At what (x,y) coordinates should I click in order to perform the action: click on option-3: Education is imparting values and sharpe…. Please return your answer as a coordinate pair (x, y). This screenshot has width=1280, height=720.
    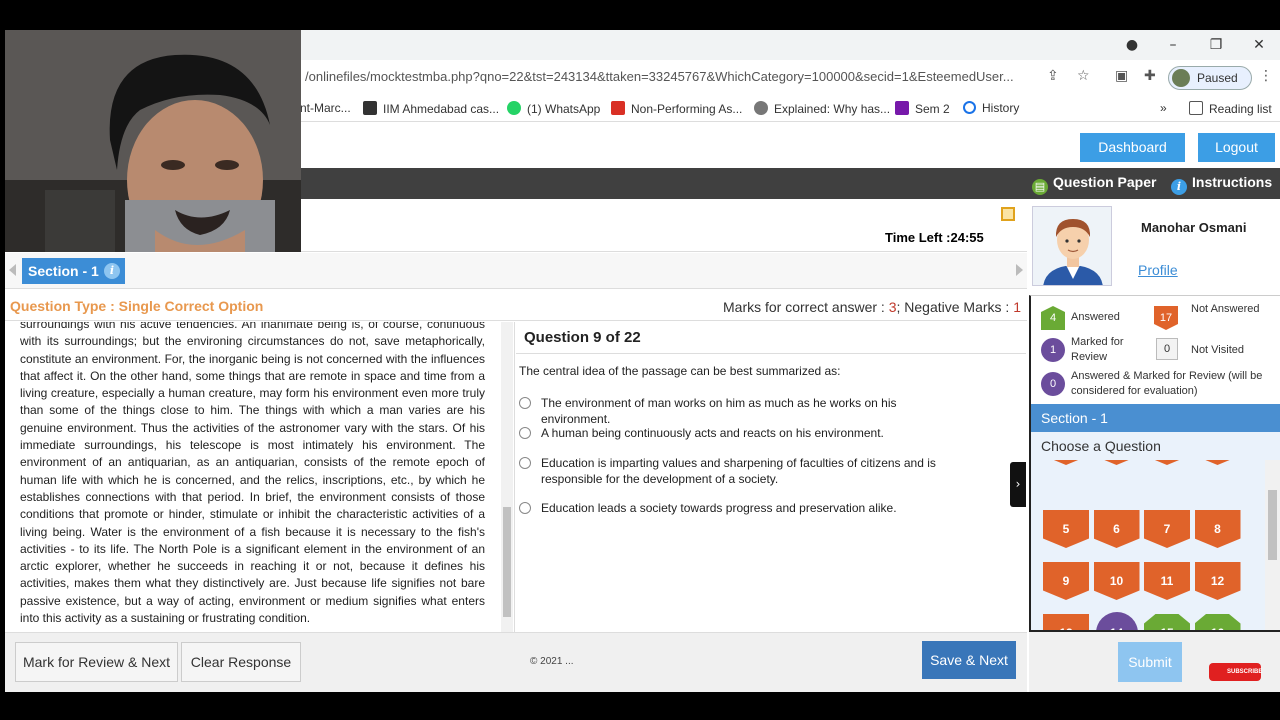
    Looking at the image, I should click on (739, 471).